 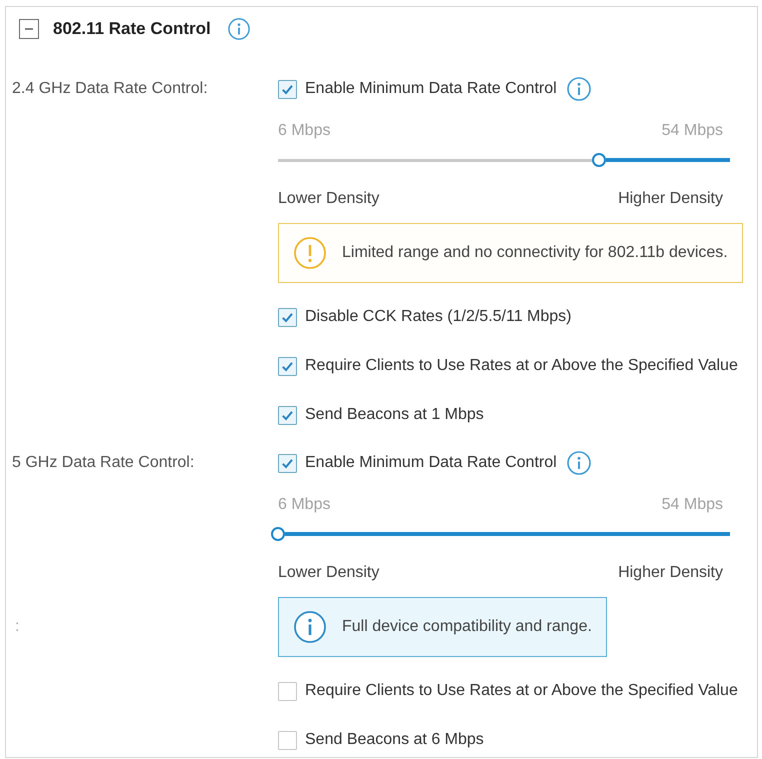 What do you see at coordinates (438, 317) in the screenshot?
I see `checkbox-label: Disable CCK Rates (1/2/5.5/11 Mbps)` at bounding box center [438, 317].